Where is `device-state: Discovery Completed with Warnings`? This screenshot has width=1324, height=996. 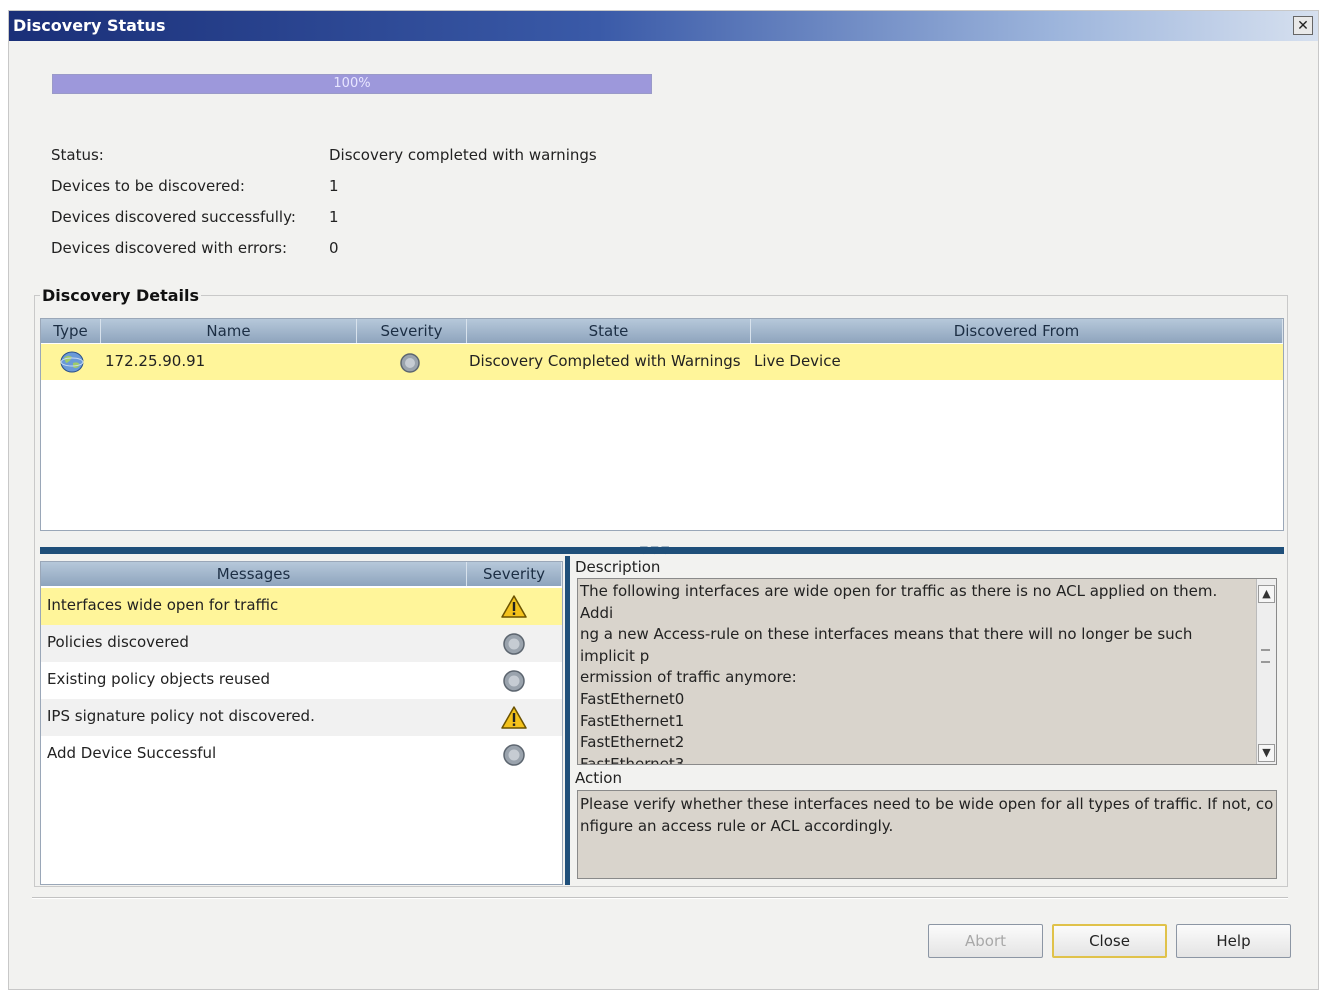 device-state: Discovery Completed with Warnings is located at coordinates (605, 361).